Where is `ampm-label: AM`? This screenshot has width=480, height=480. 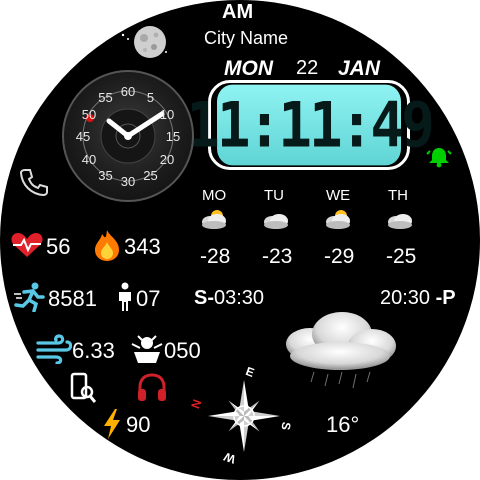 ampm-label: AM is located at coordinates (238, 12).